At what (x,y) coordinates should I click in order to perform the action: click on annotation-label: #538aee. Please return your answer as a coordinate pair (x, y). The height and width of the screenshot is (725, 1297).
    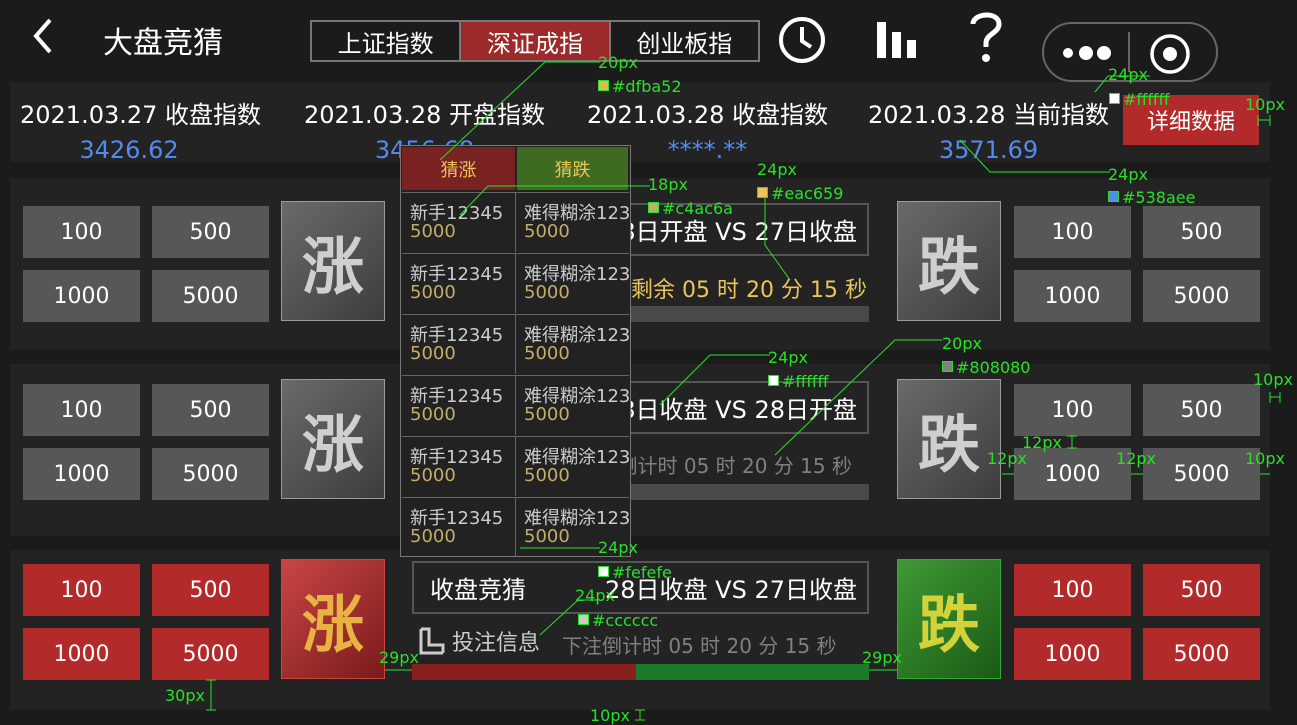
    Looking at the image, I should click on (1151, 197).